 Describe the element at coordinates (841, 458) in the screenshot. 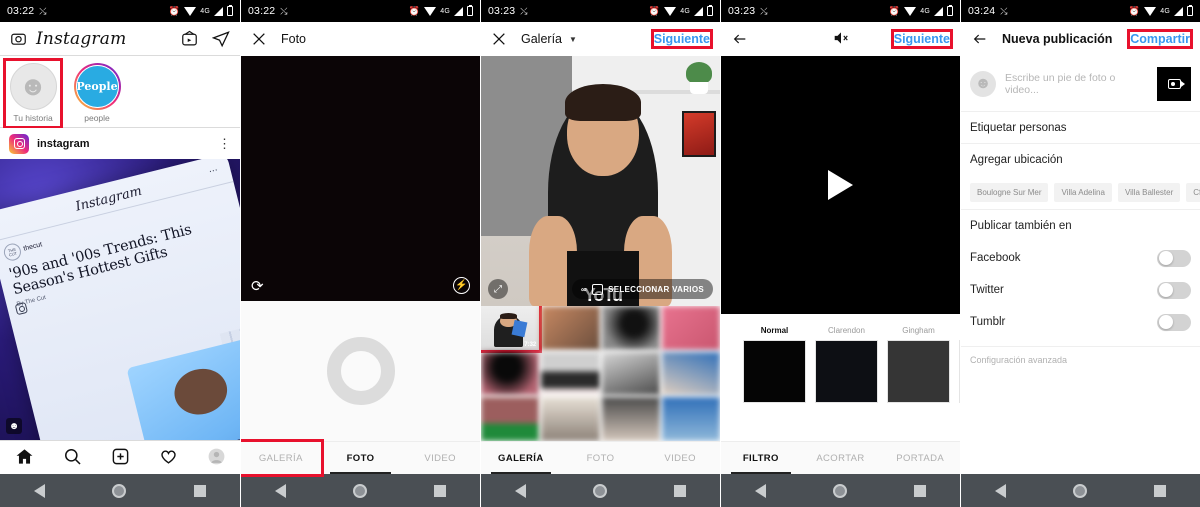

I see `tab-acortar: ACORTAR` at that location.